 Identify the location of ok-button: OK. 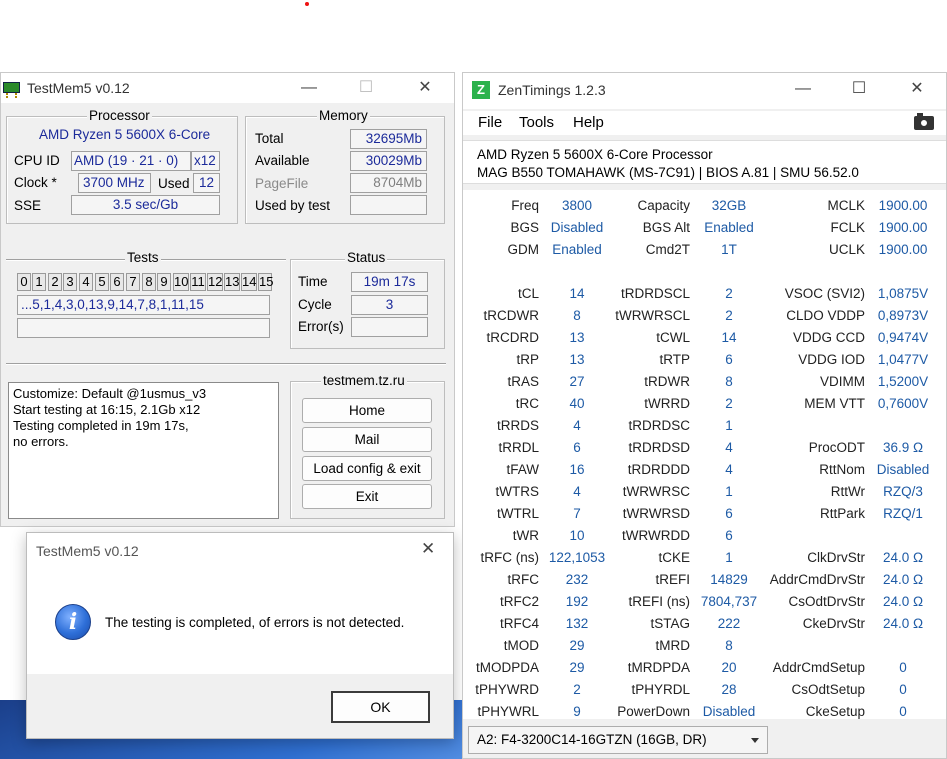
(380, 707).